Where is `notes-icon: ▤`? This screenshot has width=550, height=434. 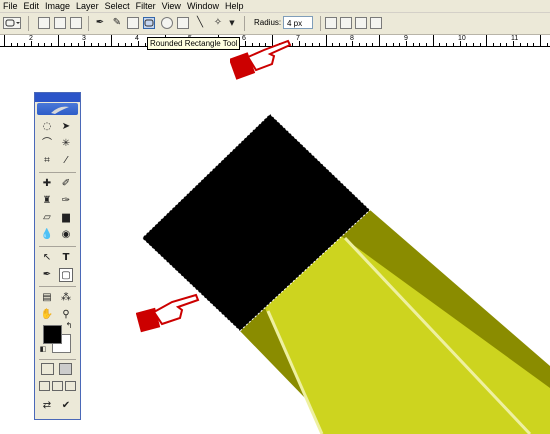 notes-icon: ▤ is located at coordinates (47, 298).